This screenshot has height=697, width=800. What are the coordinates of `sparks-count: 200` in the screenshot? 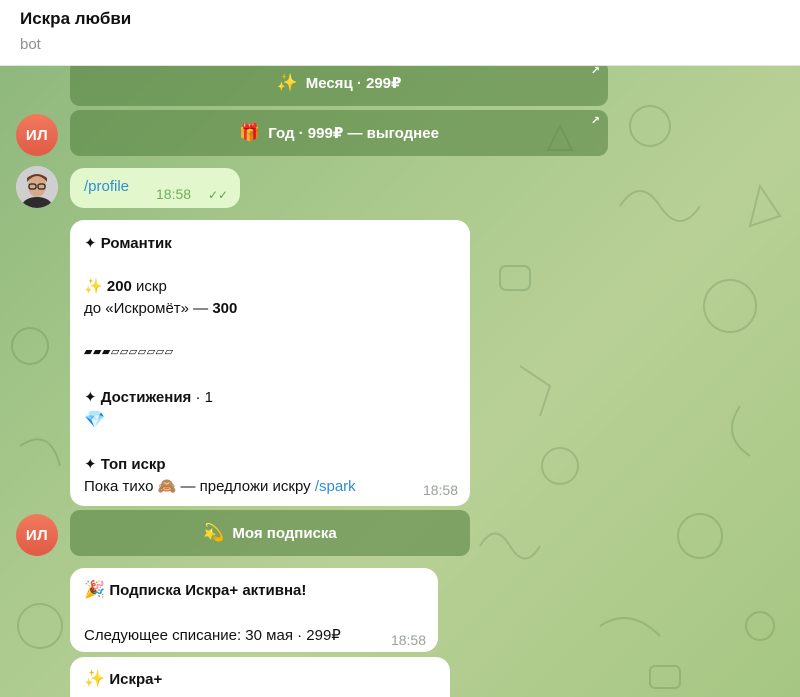 It's located at (119, 286).